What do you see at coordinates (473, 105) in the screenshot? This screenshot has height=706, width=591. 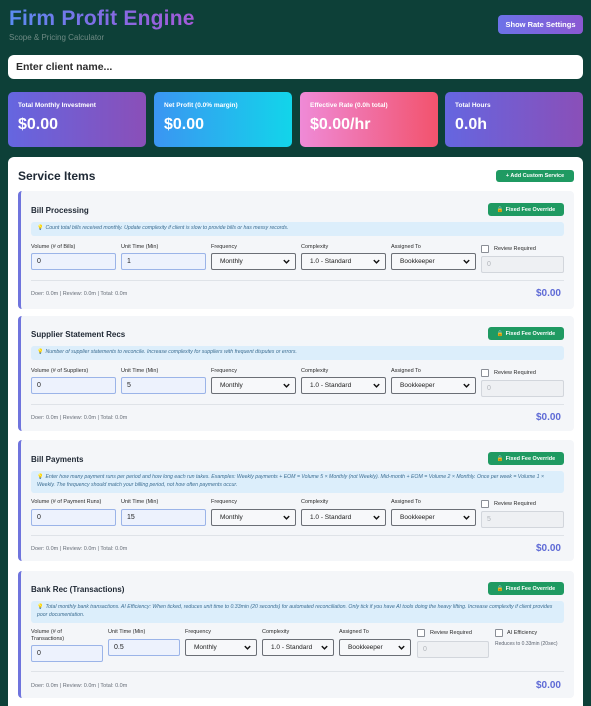 I see `stat-label: Total Hours` at bounding box center [473, 105].